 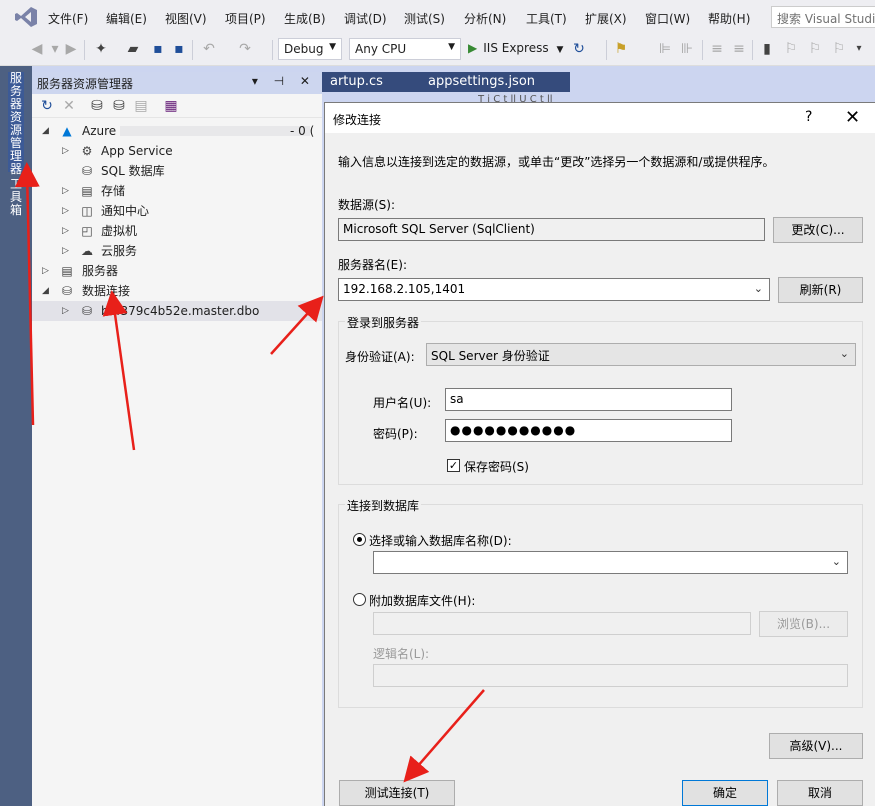 I want to click on tree-item-notification-hub: ▷ ◫ 通知中心, so click(x=177, y=211).